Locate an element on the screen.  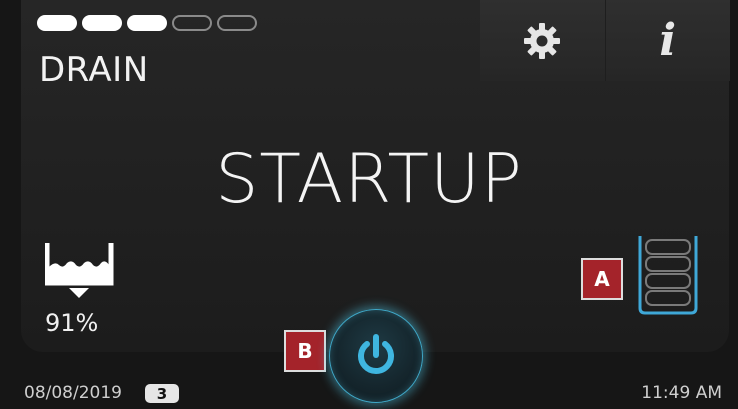
top-button-group: i is located at coordinates (605, 40).